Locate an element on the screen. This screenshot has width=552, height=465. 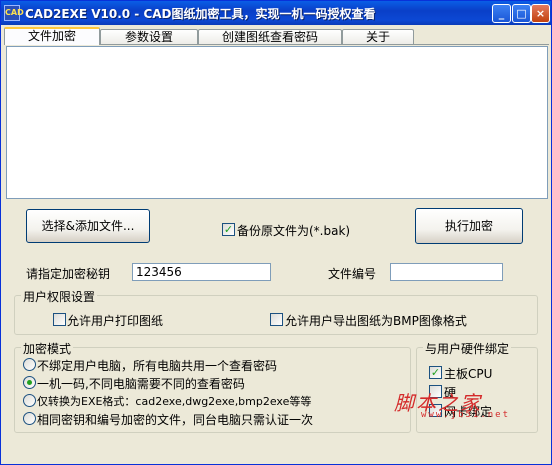
mode-radio-one-machine is located at coordinates (29, 382).